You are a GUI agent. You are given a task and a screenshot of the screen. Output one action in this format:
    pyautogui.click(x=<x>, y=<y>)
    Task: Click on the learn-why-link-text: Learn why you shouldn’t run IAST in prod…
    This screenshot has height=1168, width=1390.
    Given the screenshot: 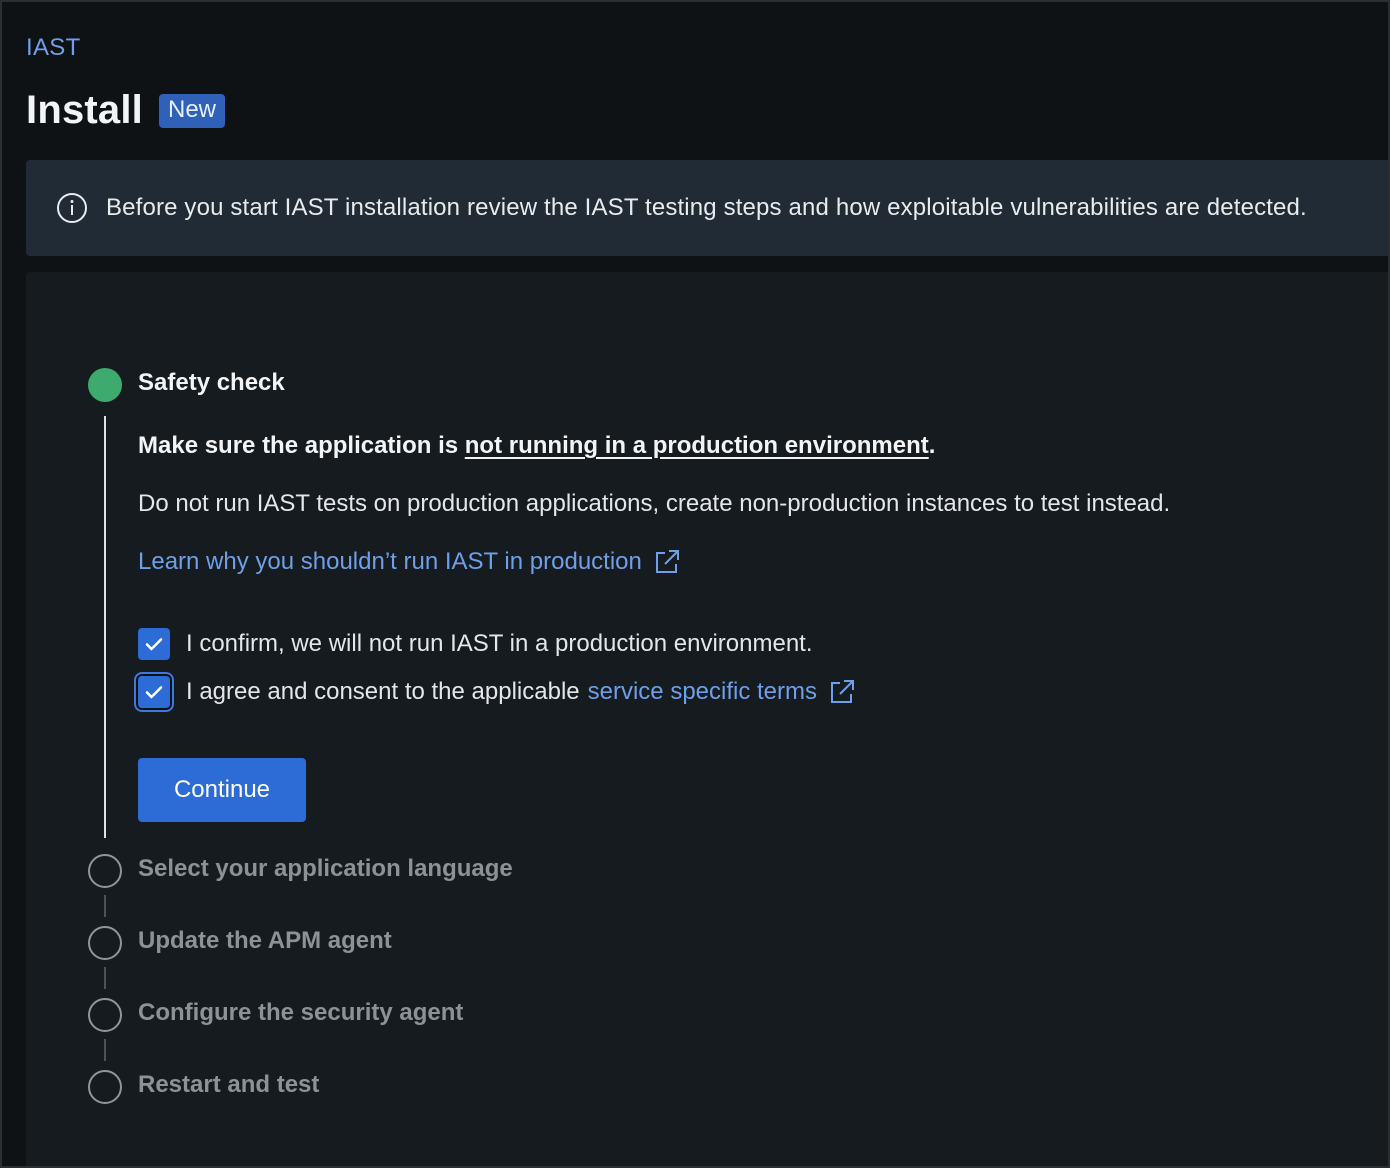 What is the action you would take?
    pyautogui.click(x=390, y=561)
    